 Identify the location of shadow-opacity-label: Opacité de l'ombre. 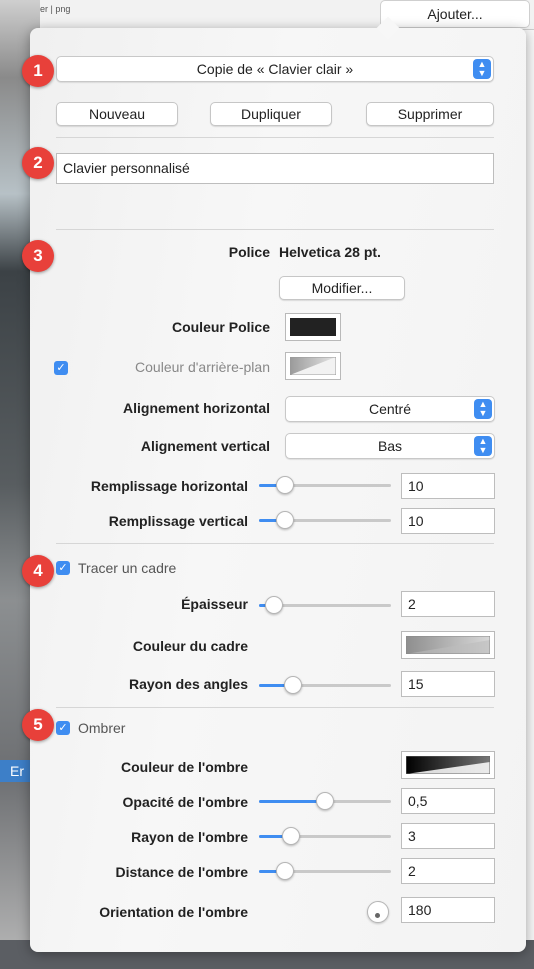
(185, 802).